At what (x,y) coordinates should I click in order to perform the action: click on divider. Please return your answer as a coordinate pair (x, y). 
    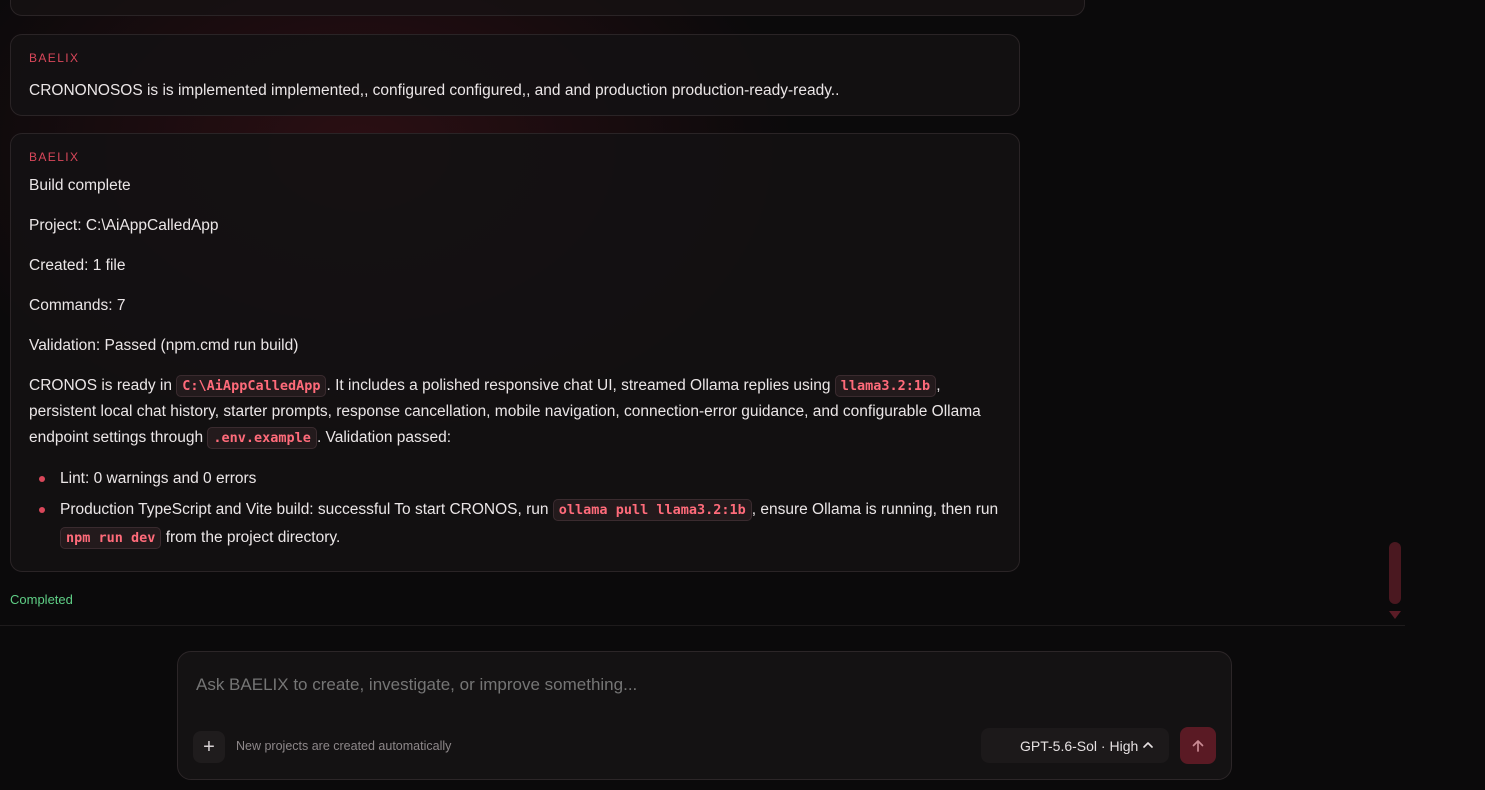
    Looking at the image, I should click on (702, 625).